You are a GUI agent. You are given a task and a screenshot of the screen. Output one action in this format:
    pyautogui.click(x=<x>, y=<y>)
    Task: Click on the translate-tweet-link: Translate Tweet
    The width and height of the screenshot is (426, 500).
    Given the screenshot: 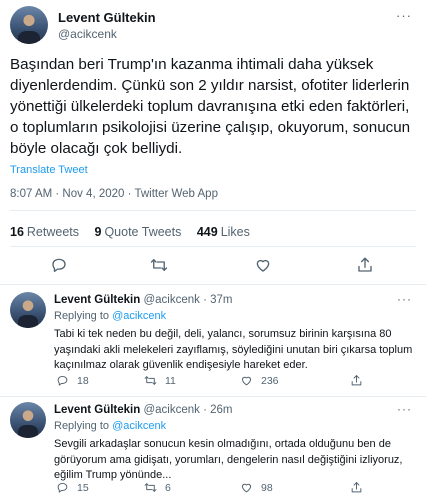 What is the action you would take?
    pyautogui.click(x=49, y=170)
    